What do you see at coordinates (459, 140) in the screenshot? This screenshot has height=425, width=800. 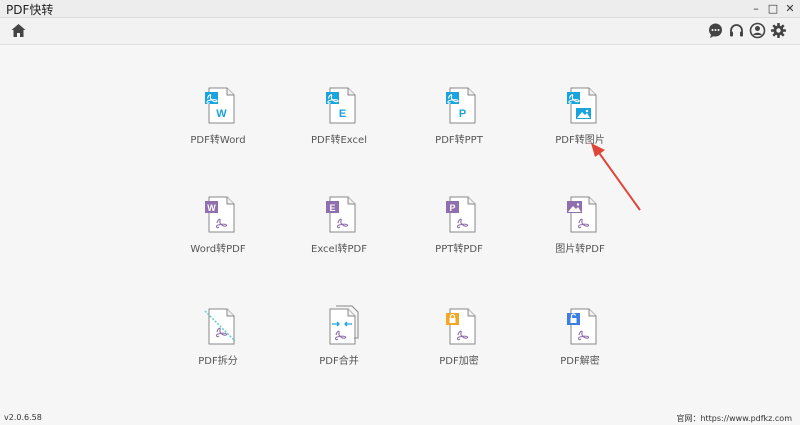 I see `tool-label: PDF转PPT` at bounding box center [459, 140].